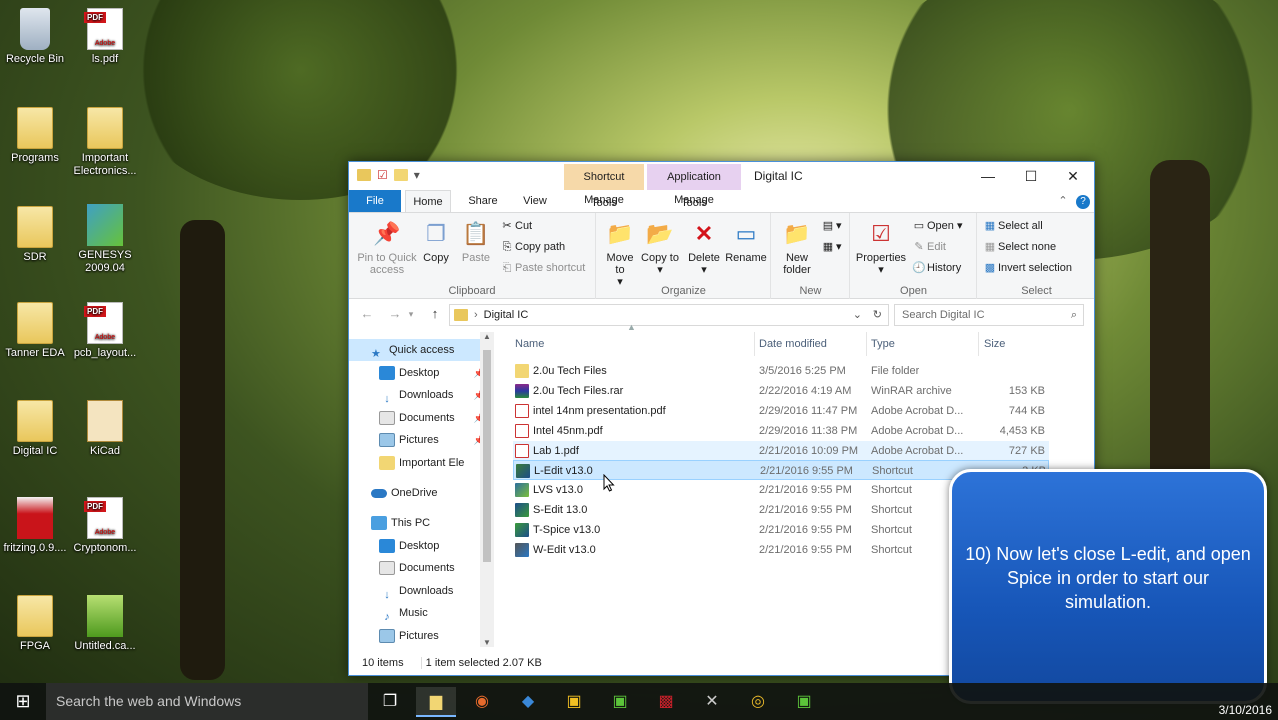  I want to click on column-header-size: Size, so click(1014, 344).